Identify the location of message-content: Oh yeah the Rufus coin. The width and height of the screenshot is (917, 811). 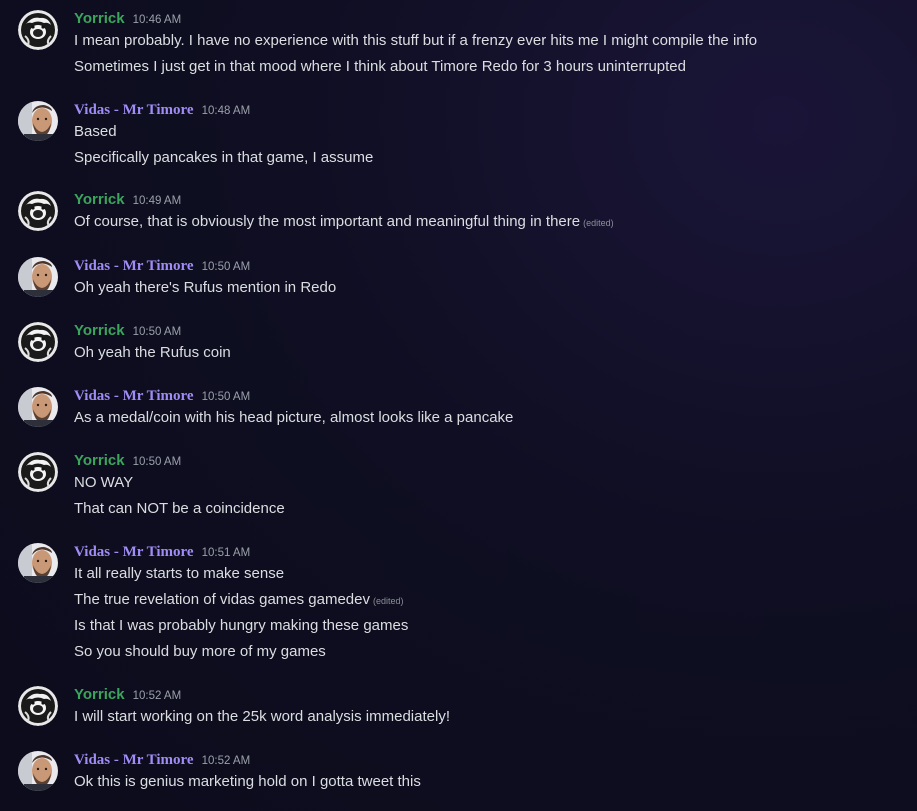
(152, 352).